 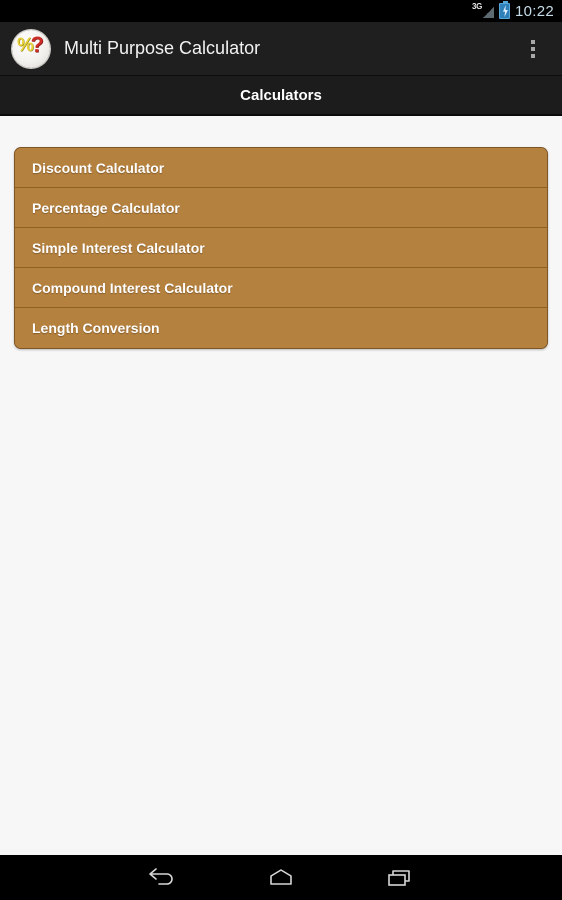 I want to click on list-item-compound-interest-calculator: Compound Interest Calculator, so click(x=281, y=288).